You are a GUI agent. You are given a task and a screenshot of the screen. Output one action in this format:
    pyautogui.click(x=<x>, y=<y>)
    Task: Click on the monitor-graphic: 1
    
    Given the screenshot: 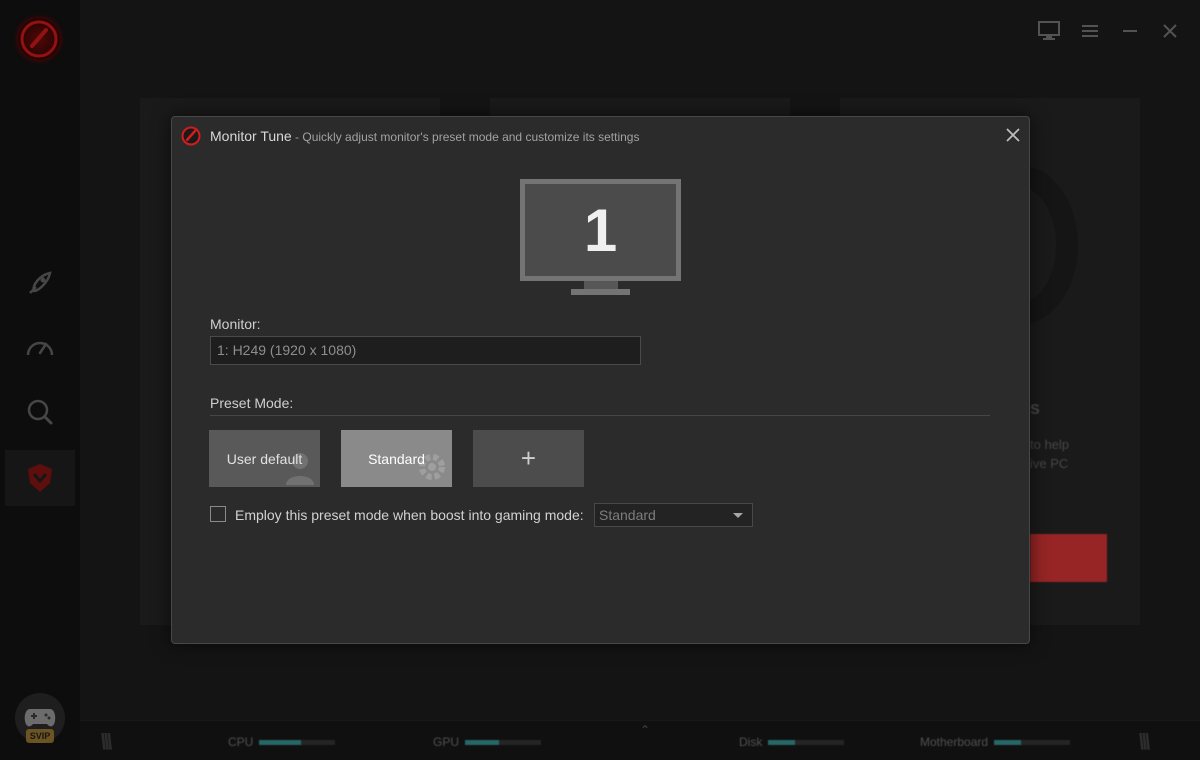 What is the action you would take?
    pyautogui.click(x=600, y=230)
    